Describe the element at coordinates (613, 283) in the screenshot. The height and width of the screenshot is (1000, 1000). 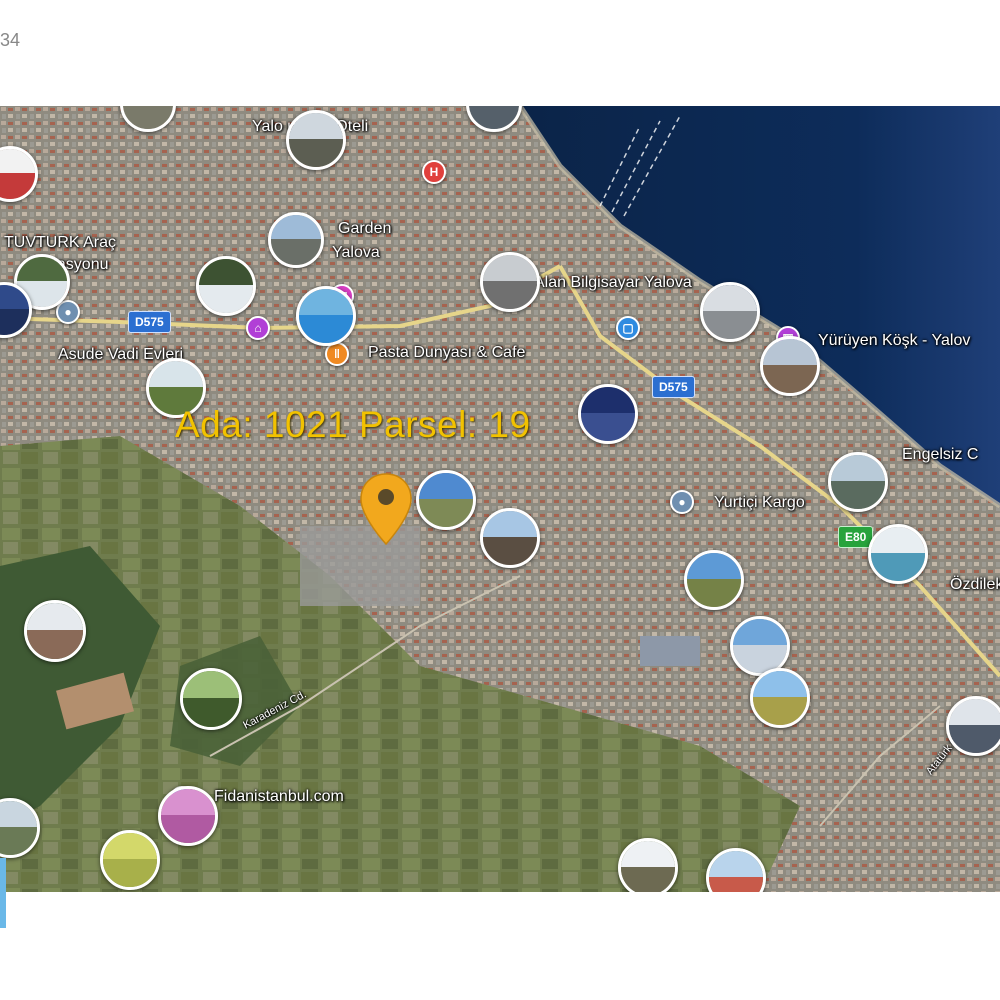
I see `place-label-bilgisayar: Alan Bilgisayar Yalova` at that location.